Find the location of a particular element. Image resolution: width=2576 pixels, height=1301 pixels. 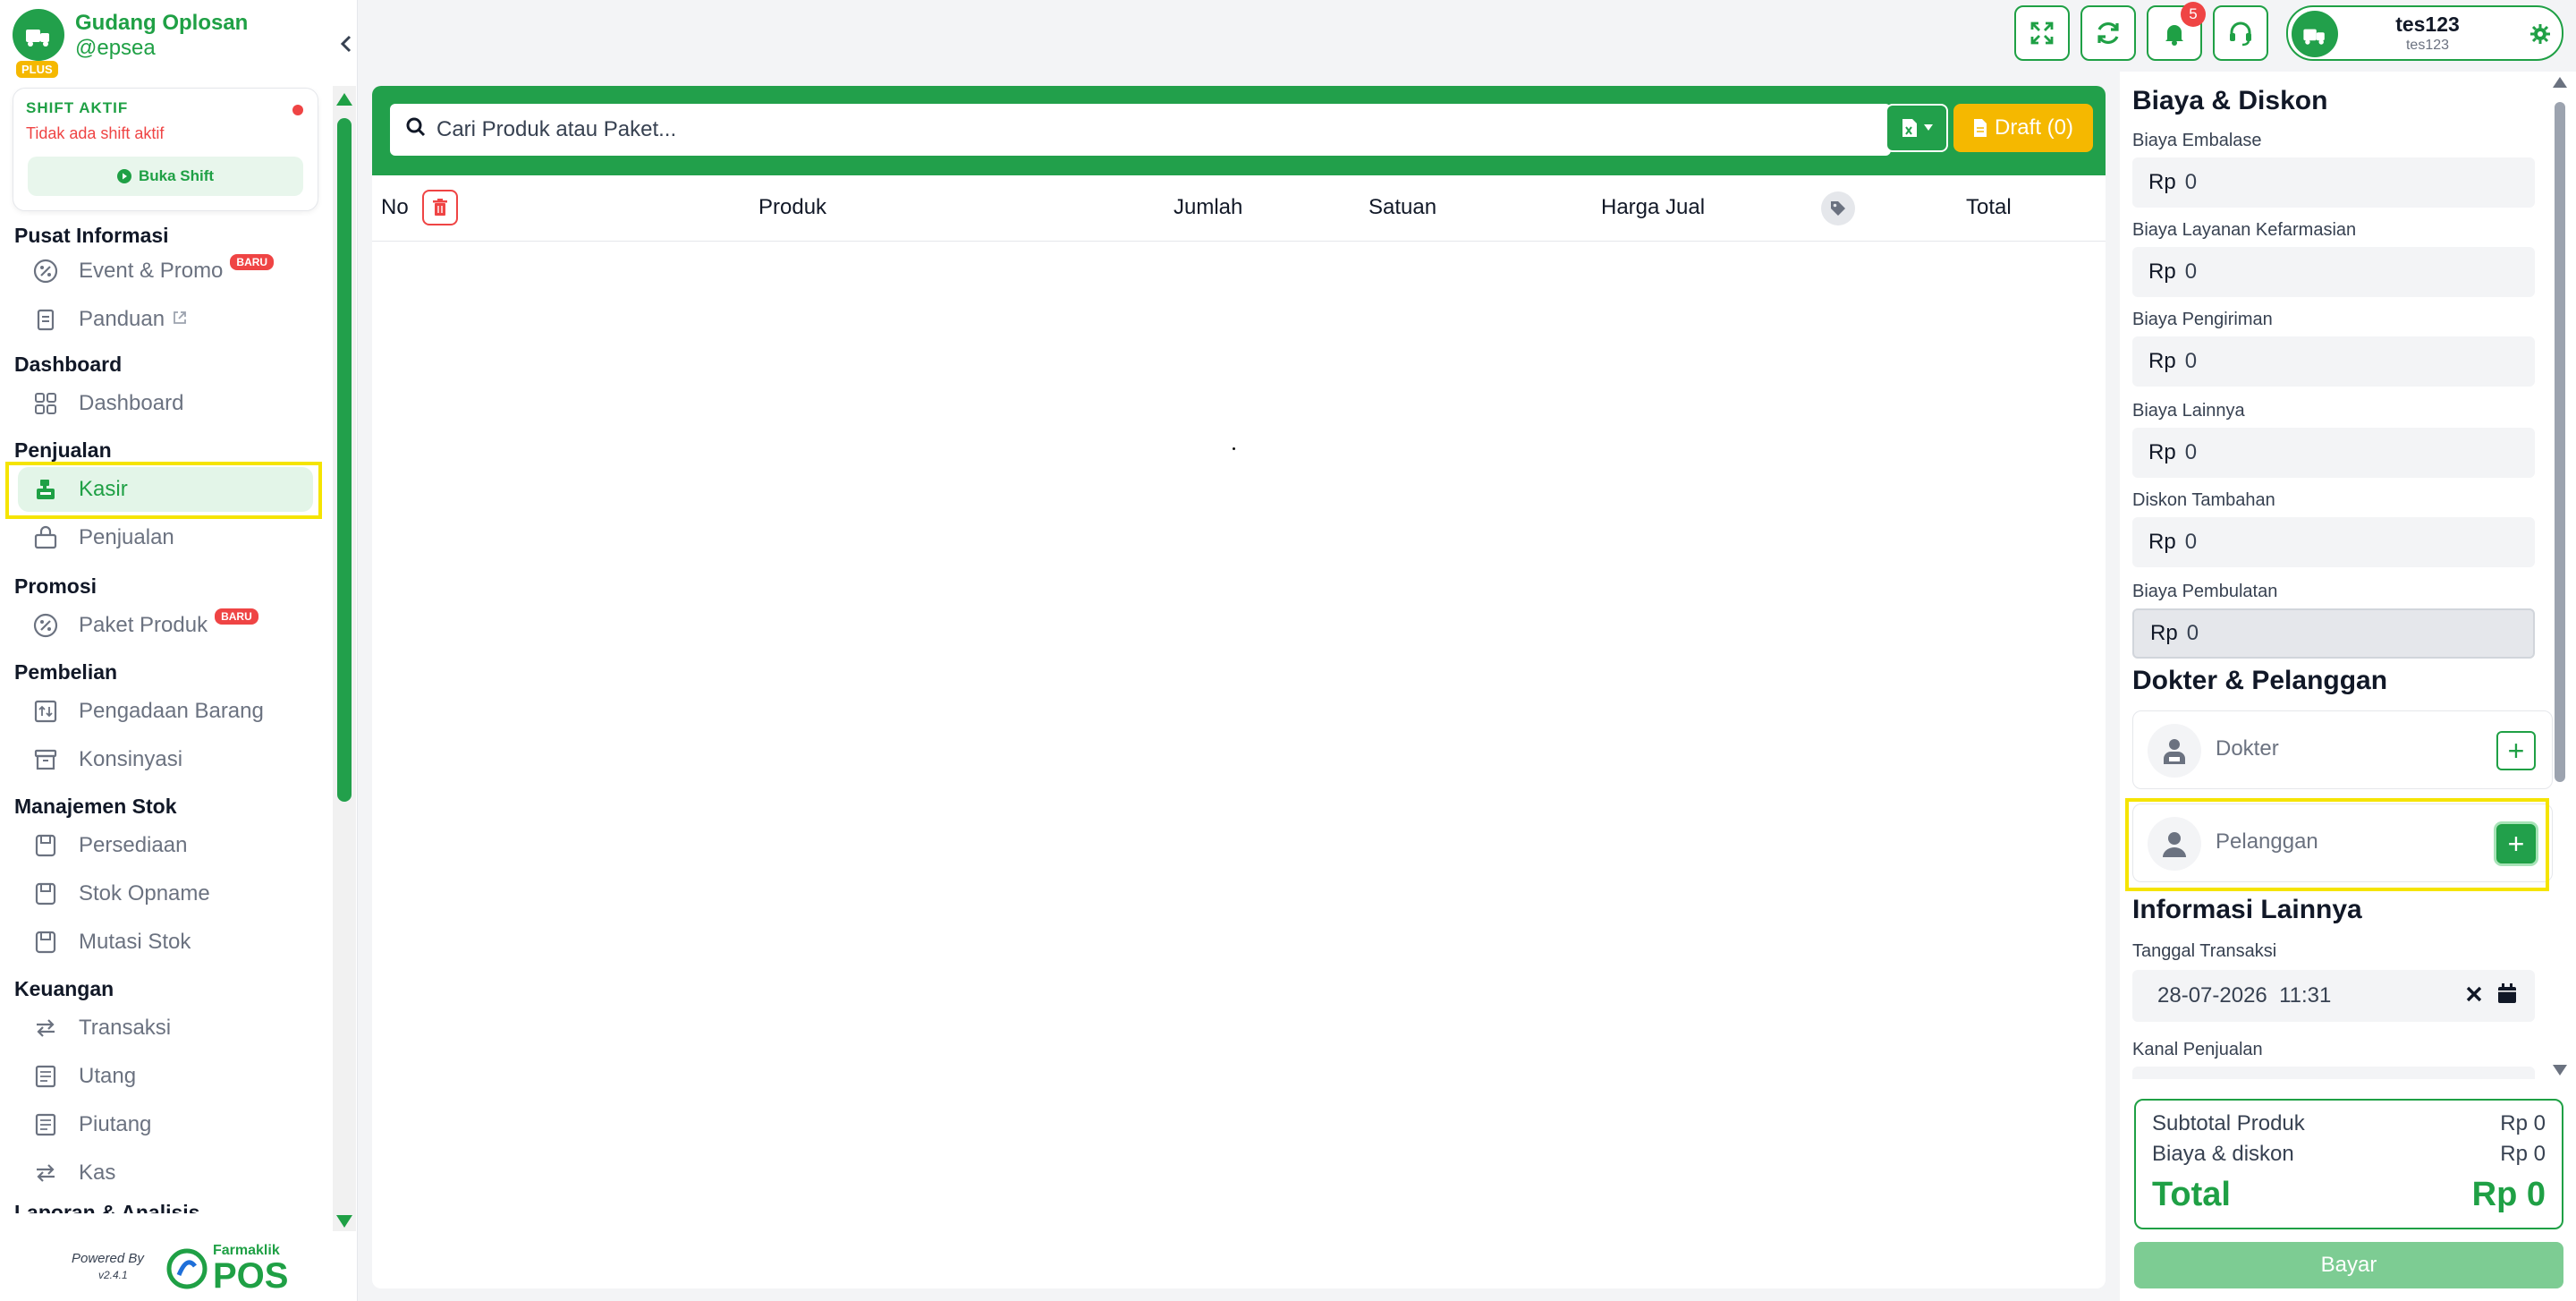

dokter-label: Dokter is located at coordinates (2247, 748).